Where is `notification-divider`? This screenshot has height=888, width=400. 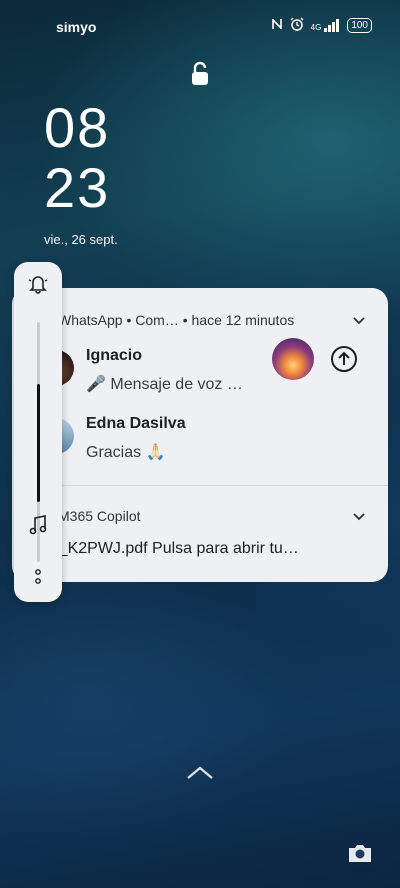 notification-divider is located at coordinates (224, 485).